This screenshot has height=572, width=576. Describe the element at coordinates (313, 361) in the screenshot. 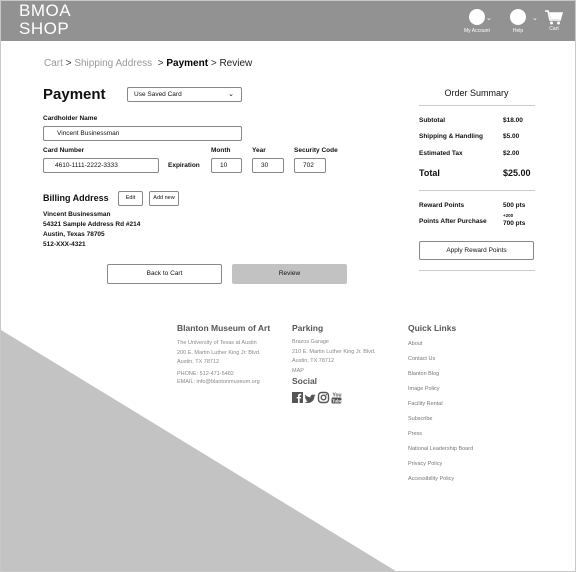

I see `parking-line: Austin, TX 78712` at that location.